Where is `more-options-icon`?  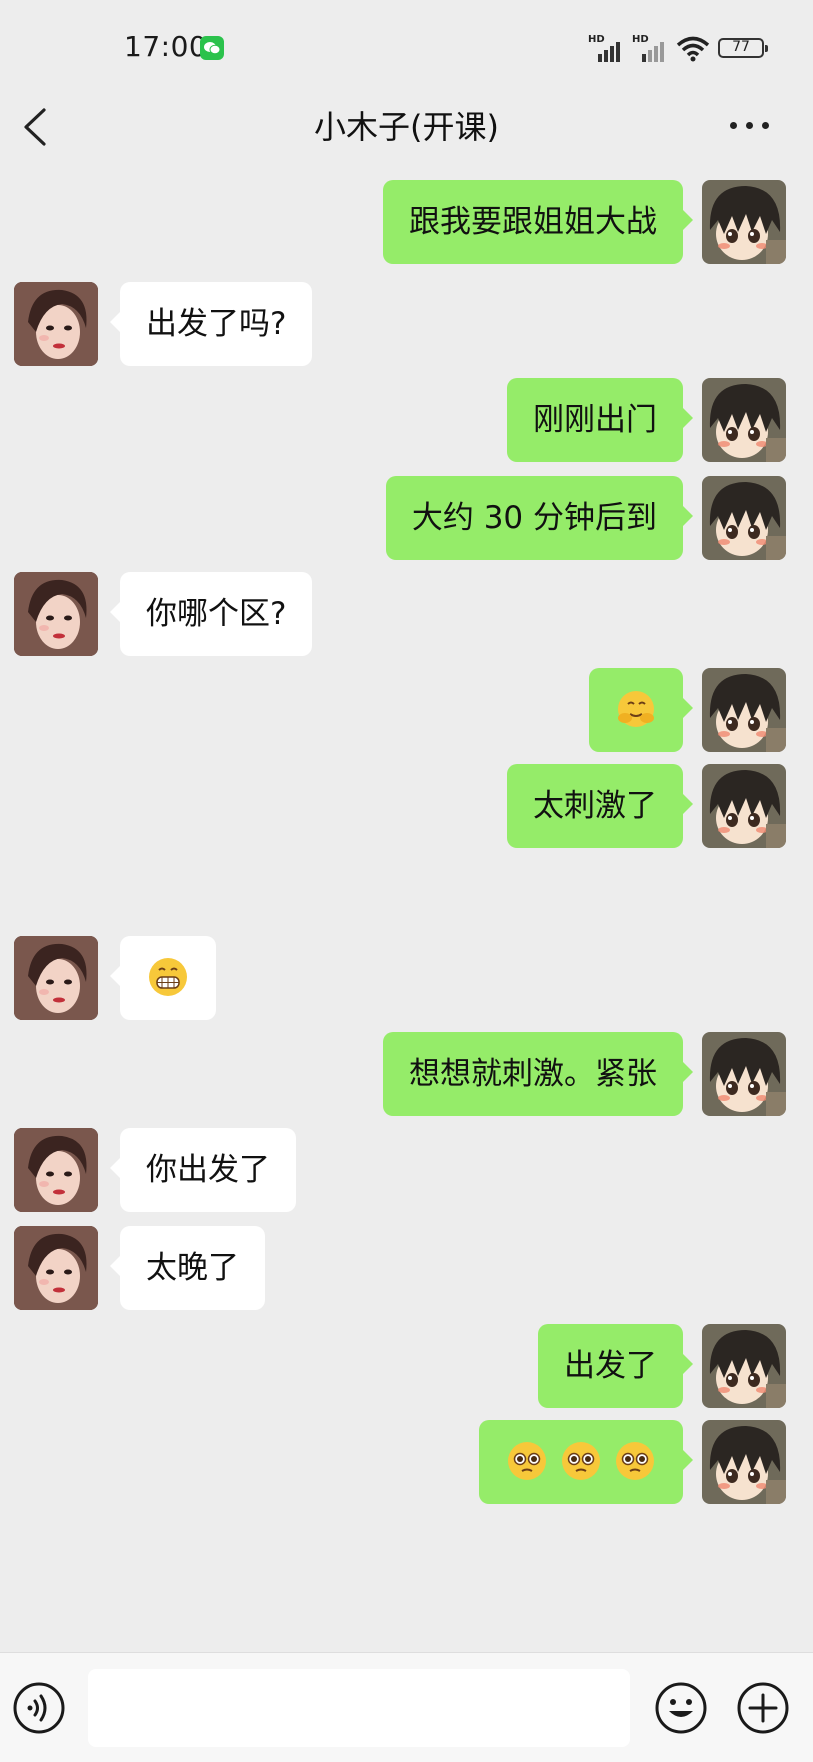
more-options-icon is located at coordinates (750, 126).